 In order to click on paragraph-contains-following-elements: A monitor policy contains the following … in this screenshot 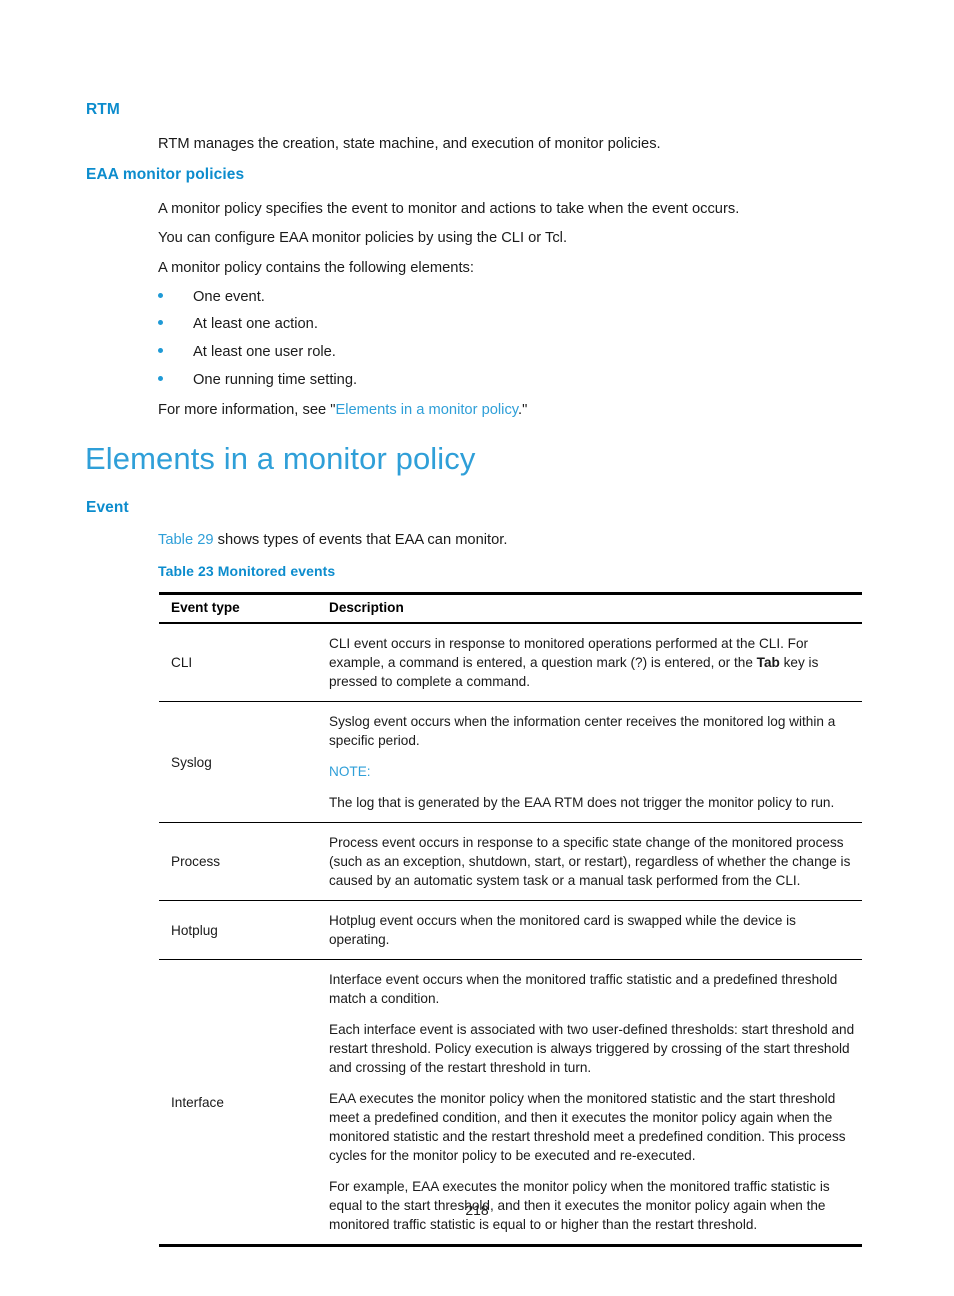, I will do `click(316, 268)`.